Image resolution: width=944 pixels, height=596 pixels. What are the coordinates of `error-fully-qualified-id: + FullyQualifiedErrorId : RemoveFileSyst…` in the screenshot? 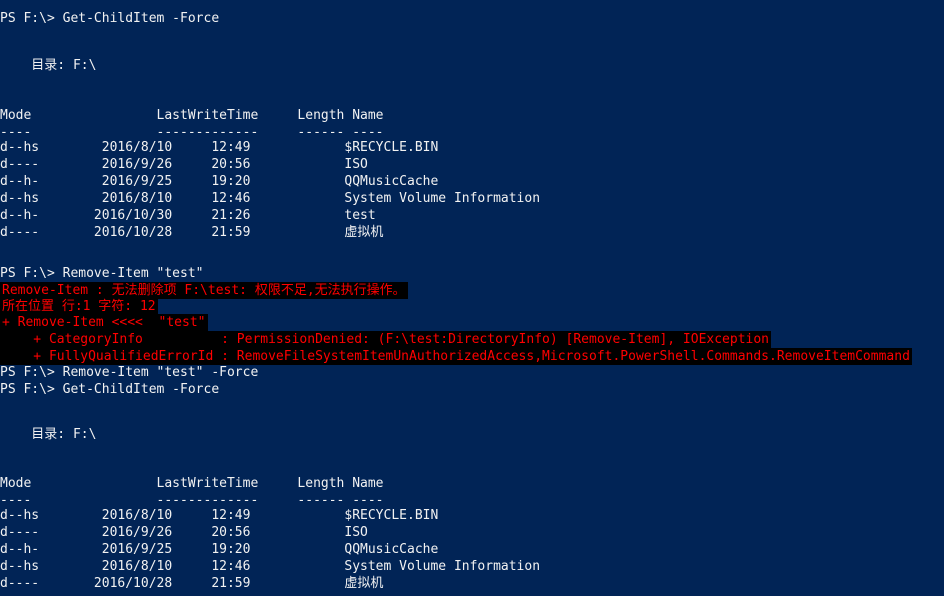 It's located at (456, 356).